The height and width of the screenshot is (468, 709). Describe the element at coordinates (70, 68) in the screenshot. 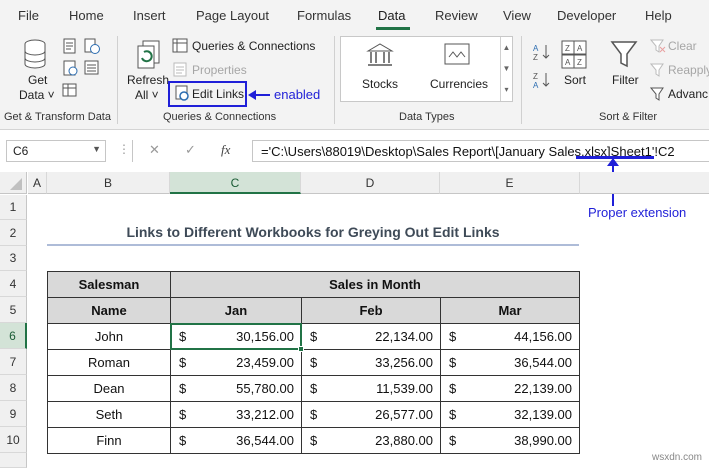

I see `from-web-icon` at that location.